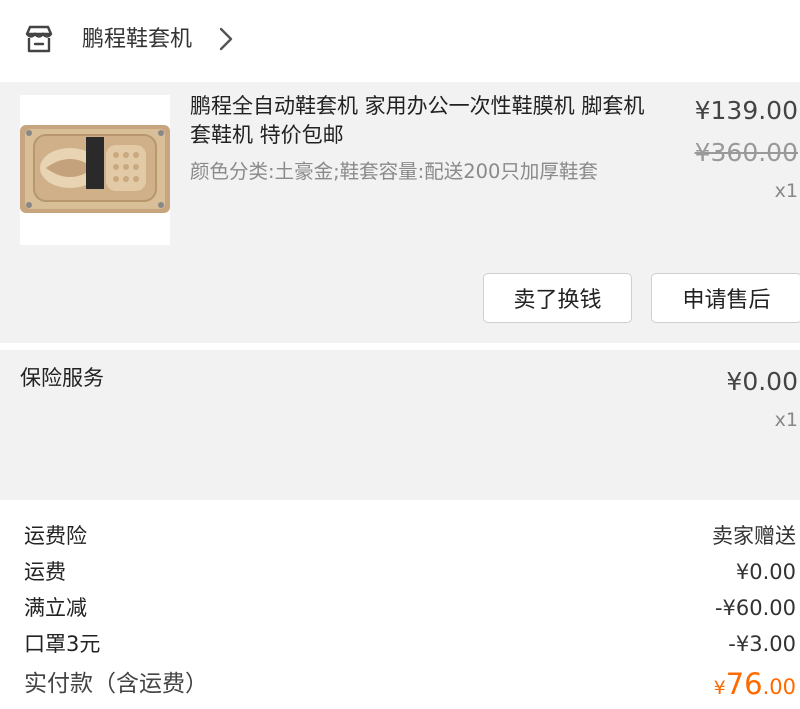 Image resolution: width=800 pixels, height=709 pixels. I want to click on insurance-price: ¥0.00, so click(762, 381).